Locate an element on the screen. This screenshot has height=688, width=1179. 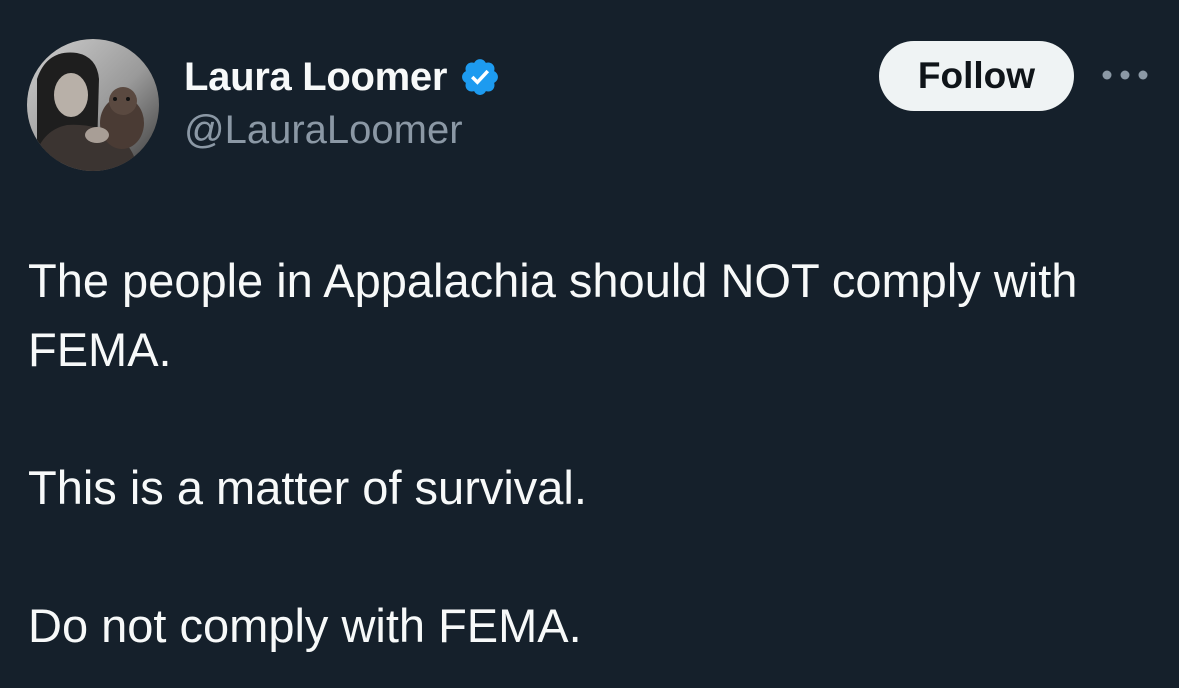
more-horizontal-icon is located at coordinates (1125, 75).